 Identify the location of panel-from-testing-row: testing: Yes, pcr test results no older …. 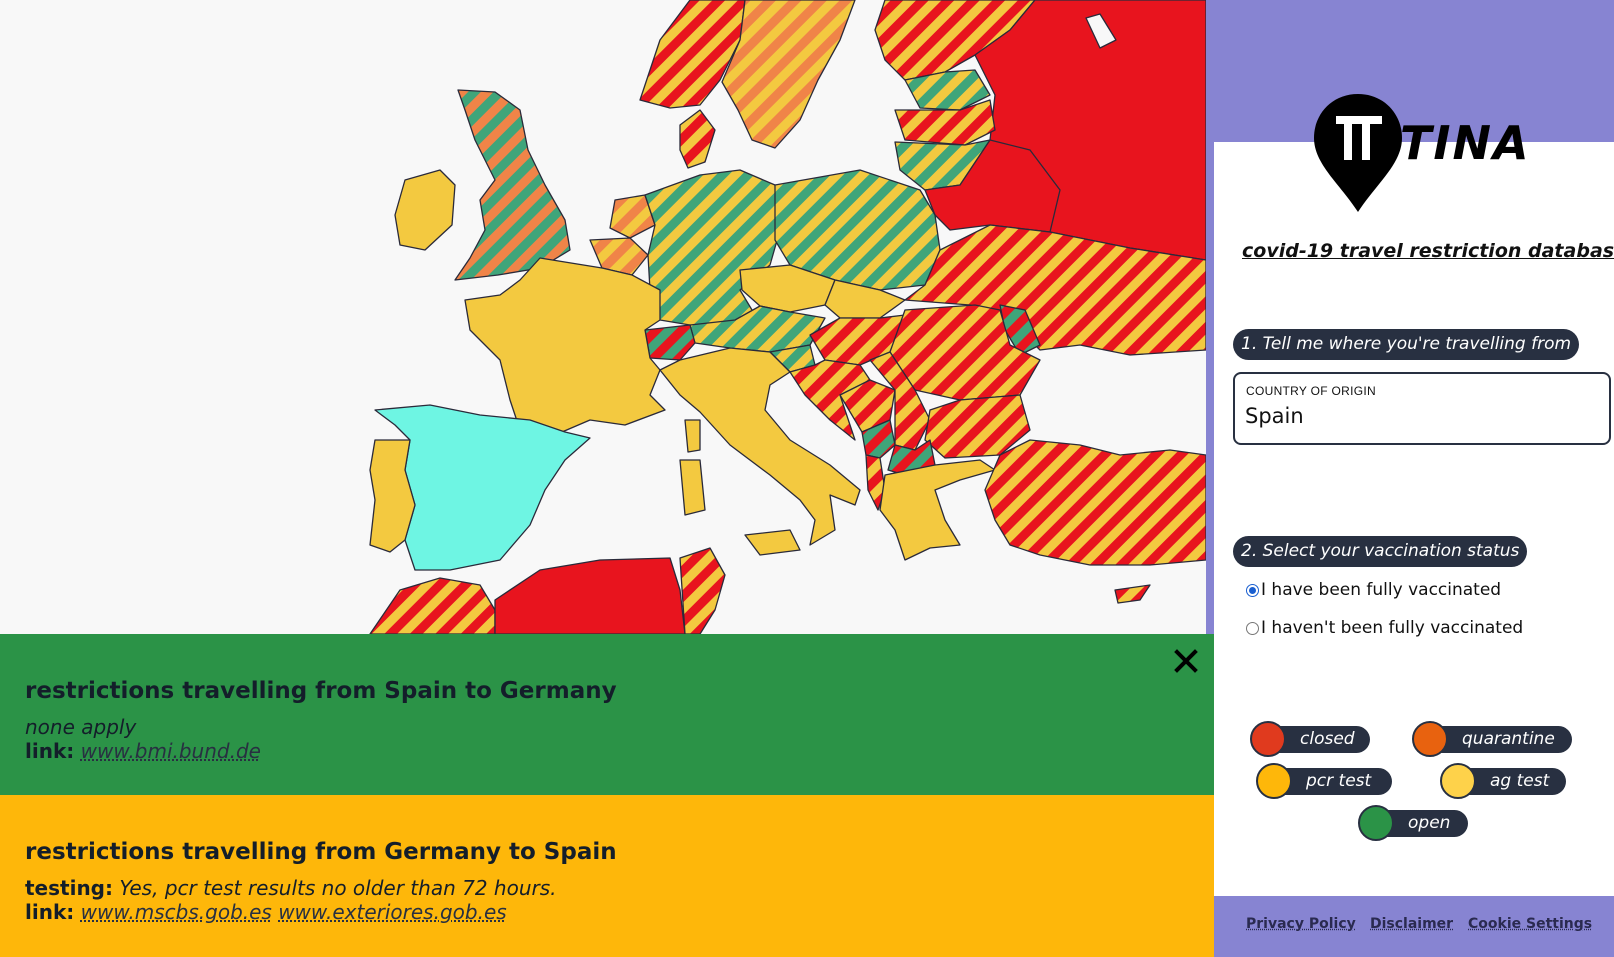
(291, 888).